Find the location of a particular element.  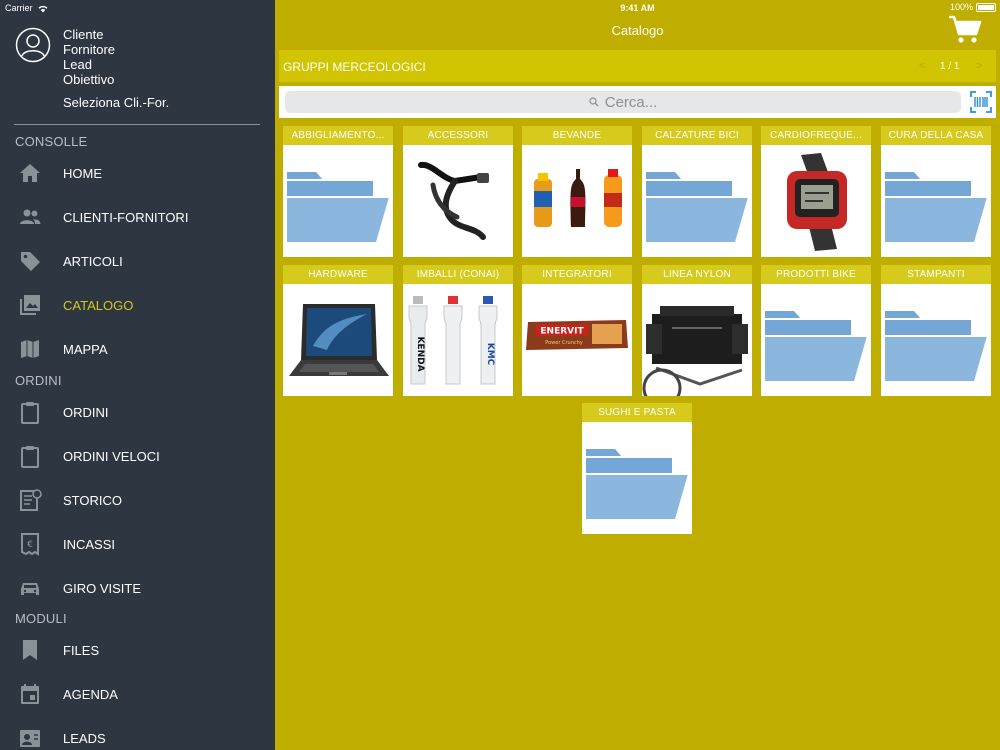

sidebar-item-files: FILES is located at coordinates (137, 650).